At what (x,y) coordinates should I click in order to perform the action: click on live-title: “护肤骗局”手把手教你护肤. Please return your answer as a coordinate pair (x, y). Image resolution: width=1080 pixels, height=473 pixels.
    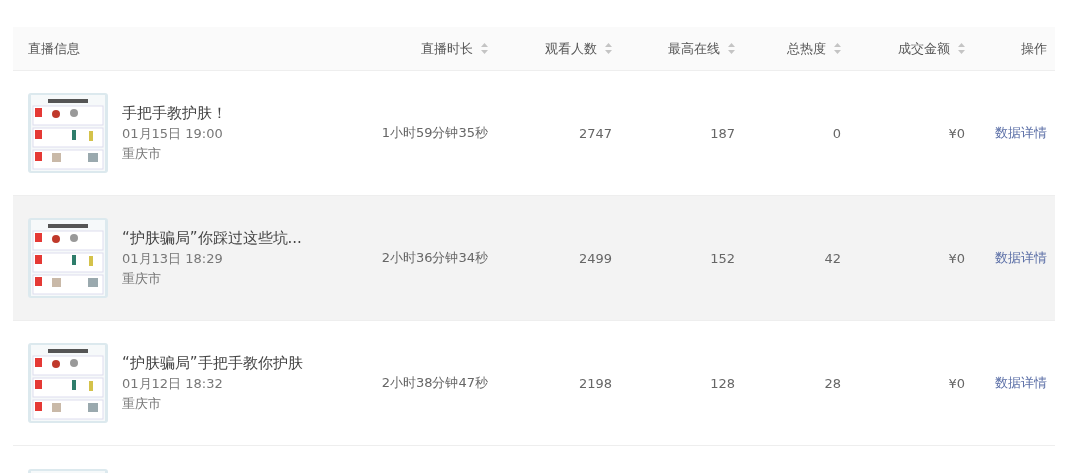
    Looking at the image, I should click on (212, 363).